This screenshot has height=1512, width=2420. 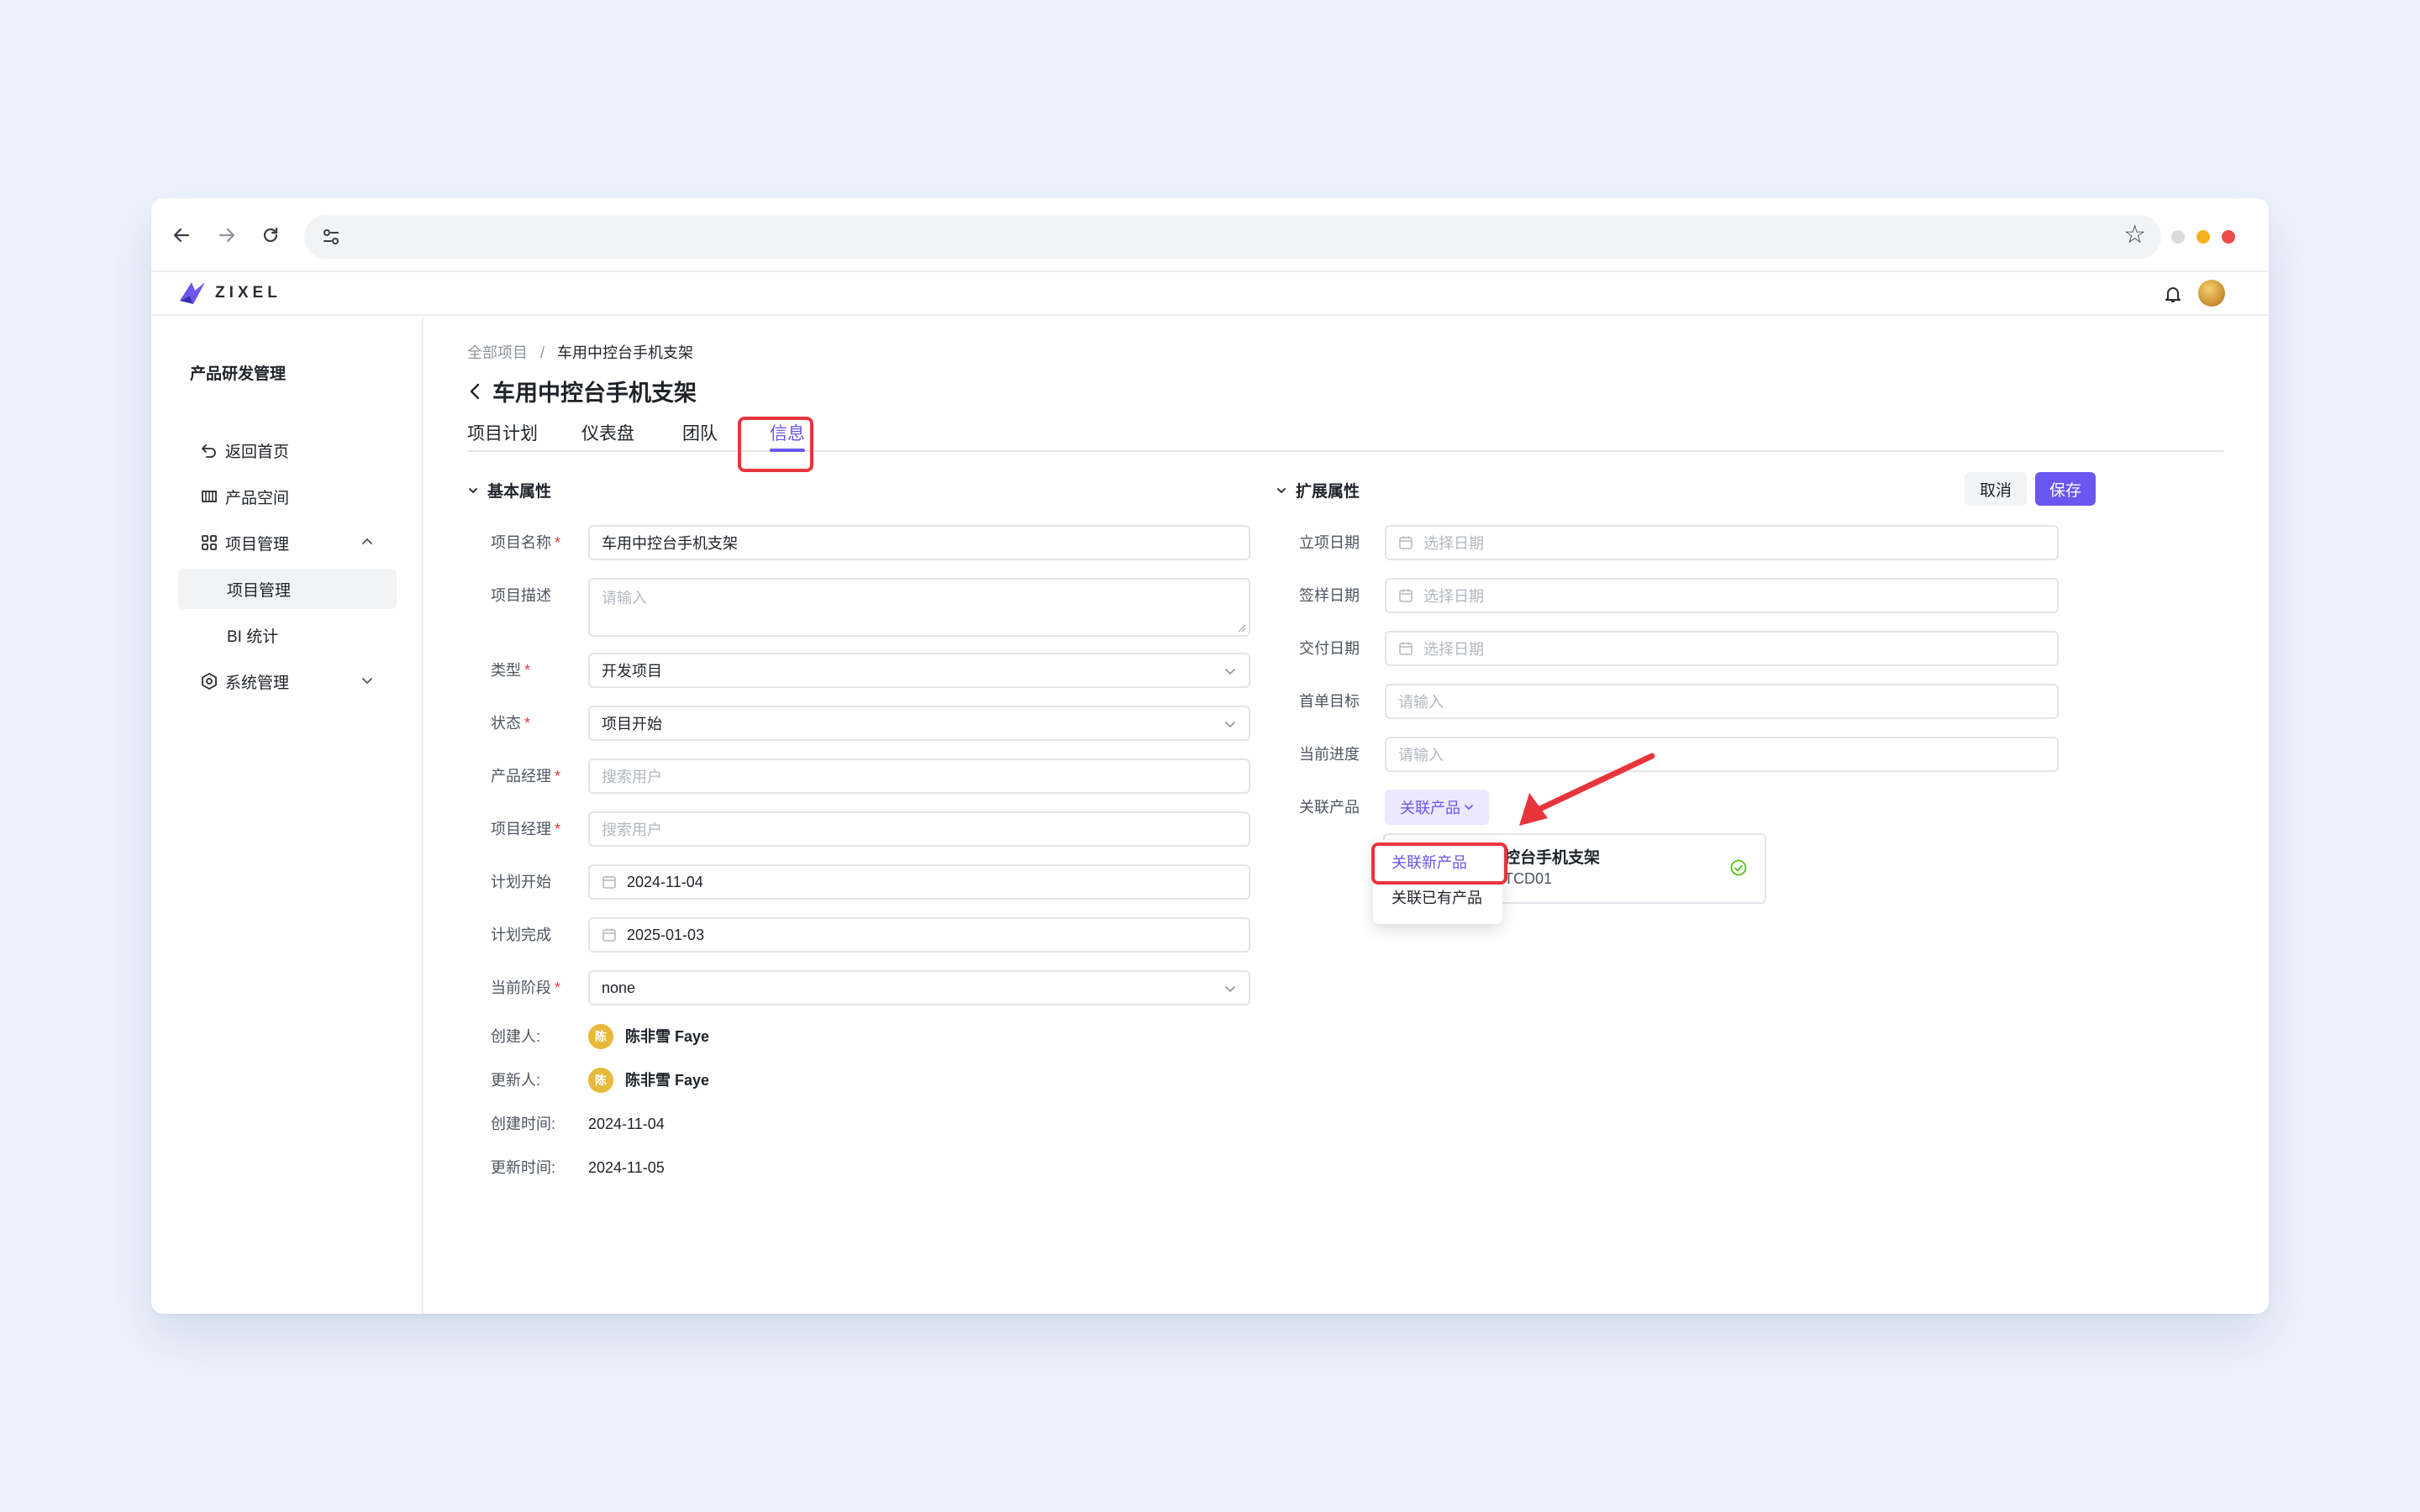 I want to click on breadcrumb-root: 全部项目, so click(x=497, y=352).